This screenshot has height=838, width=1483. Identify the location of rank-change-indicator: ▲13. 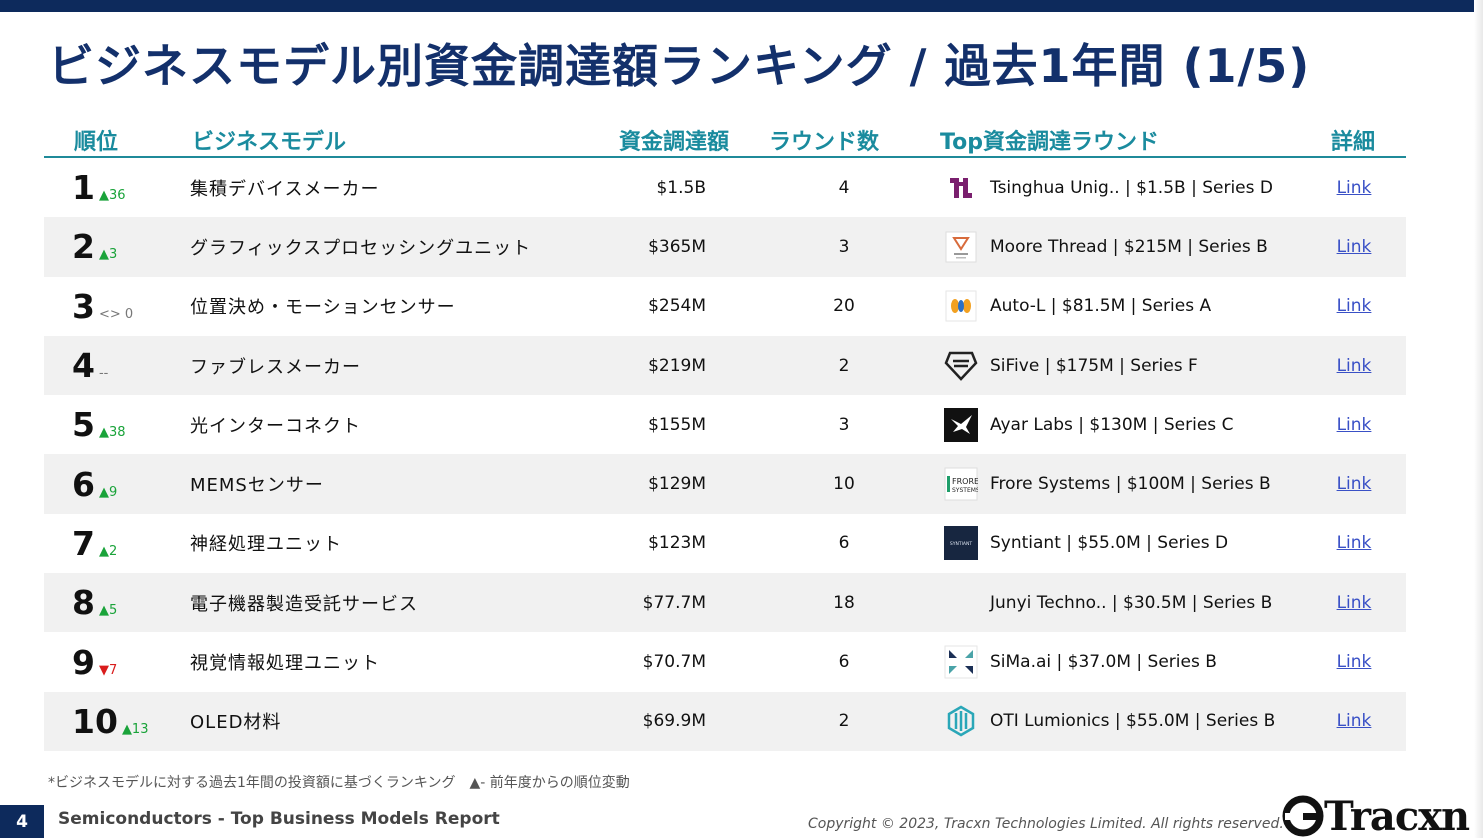
(135, 729).